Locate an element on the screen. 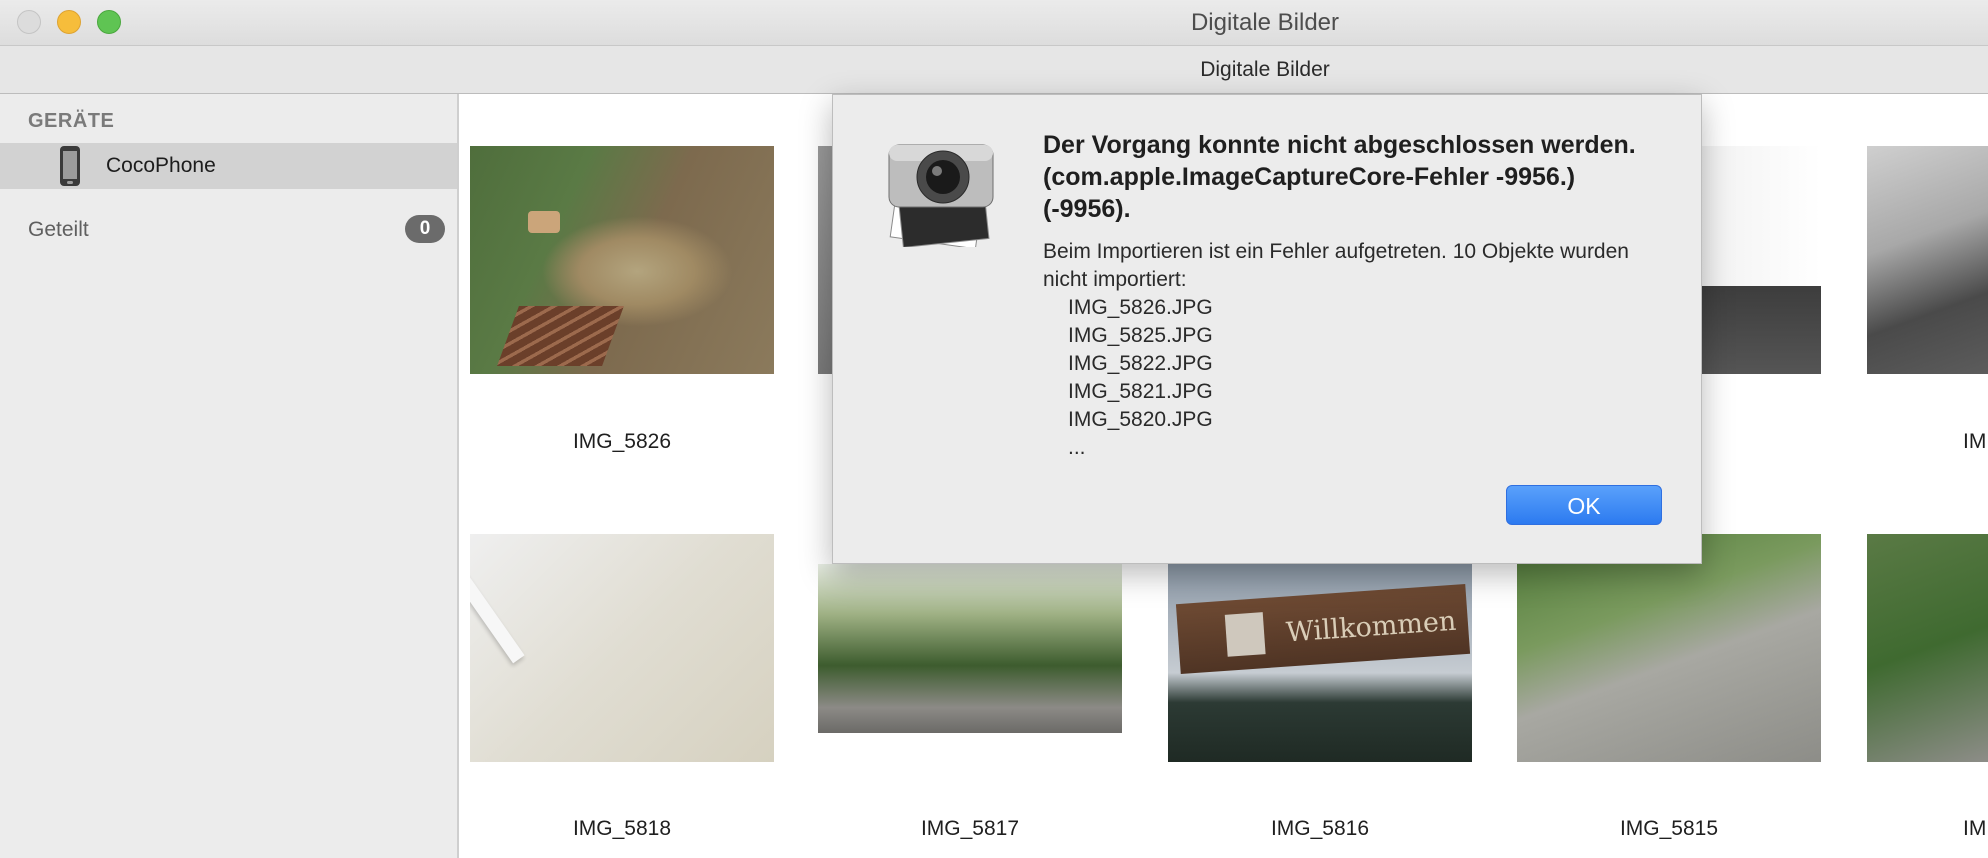 The height and width of the screenshot is (858, 1988). thumbnail-caption: IMG_5815 is located at coordinates (1669, 828).